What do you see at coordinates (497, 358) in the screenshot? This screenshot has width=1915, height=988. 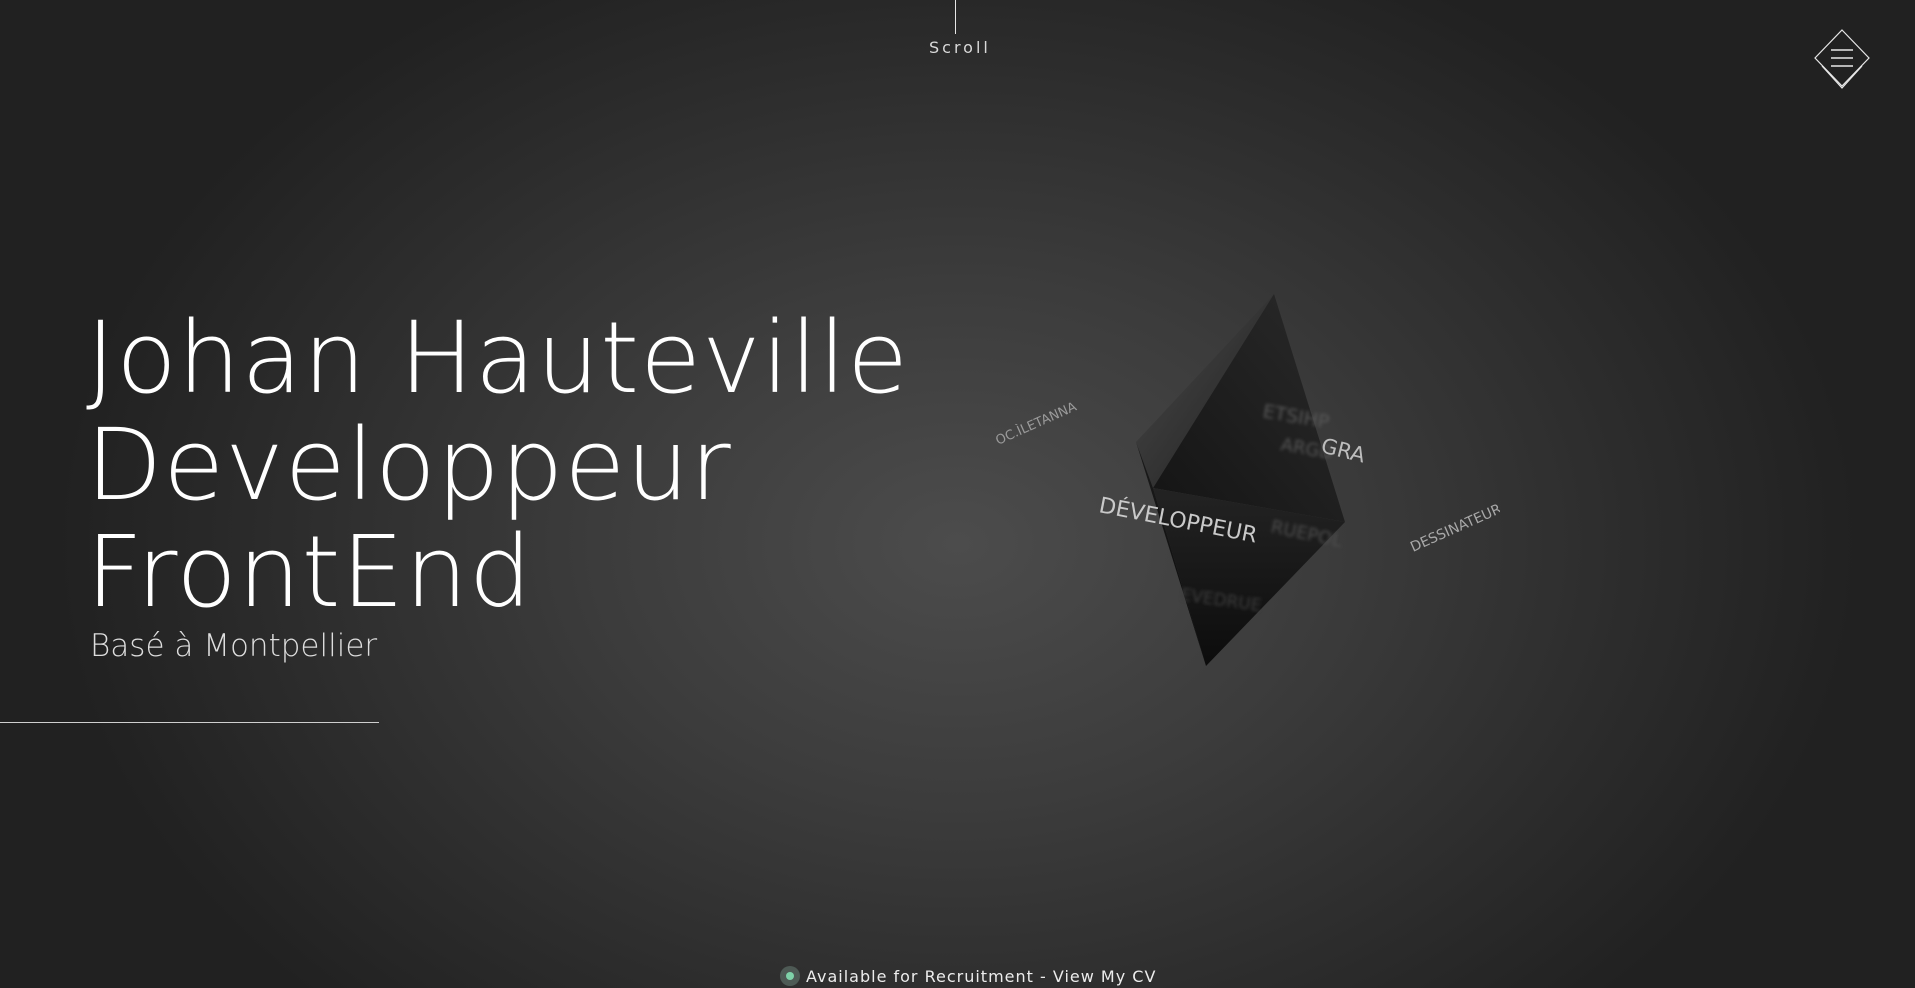 I see `hero-name: Johan Hauteville` at bounding box center [497, 358].